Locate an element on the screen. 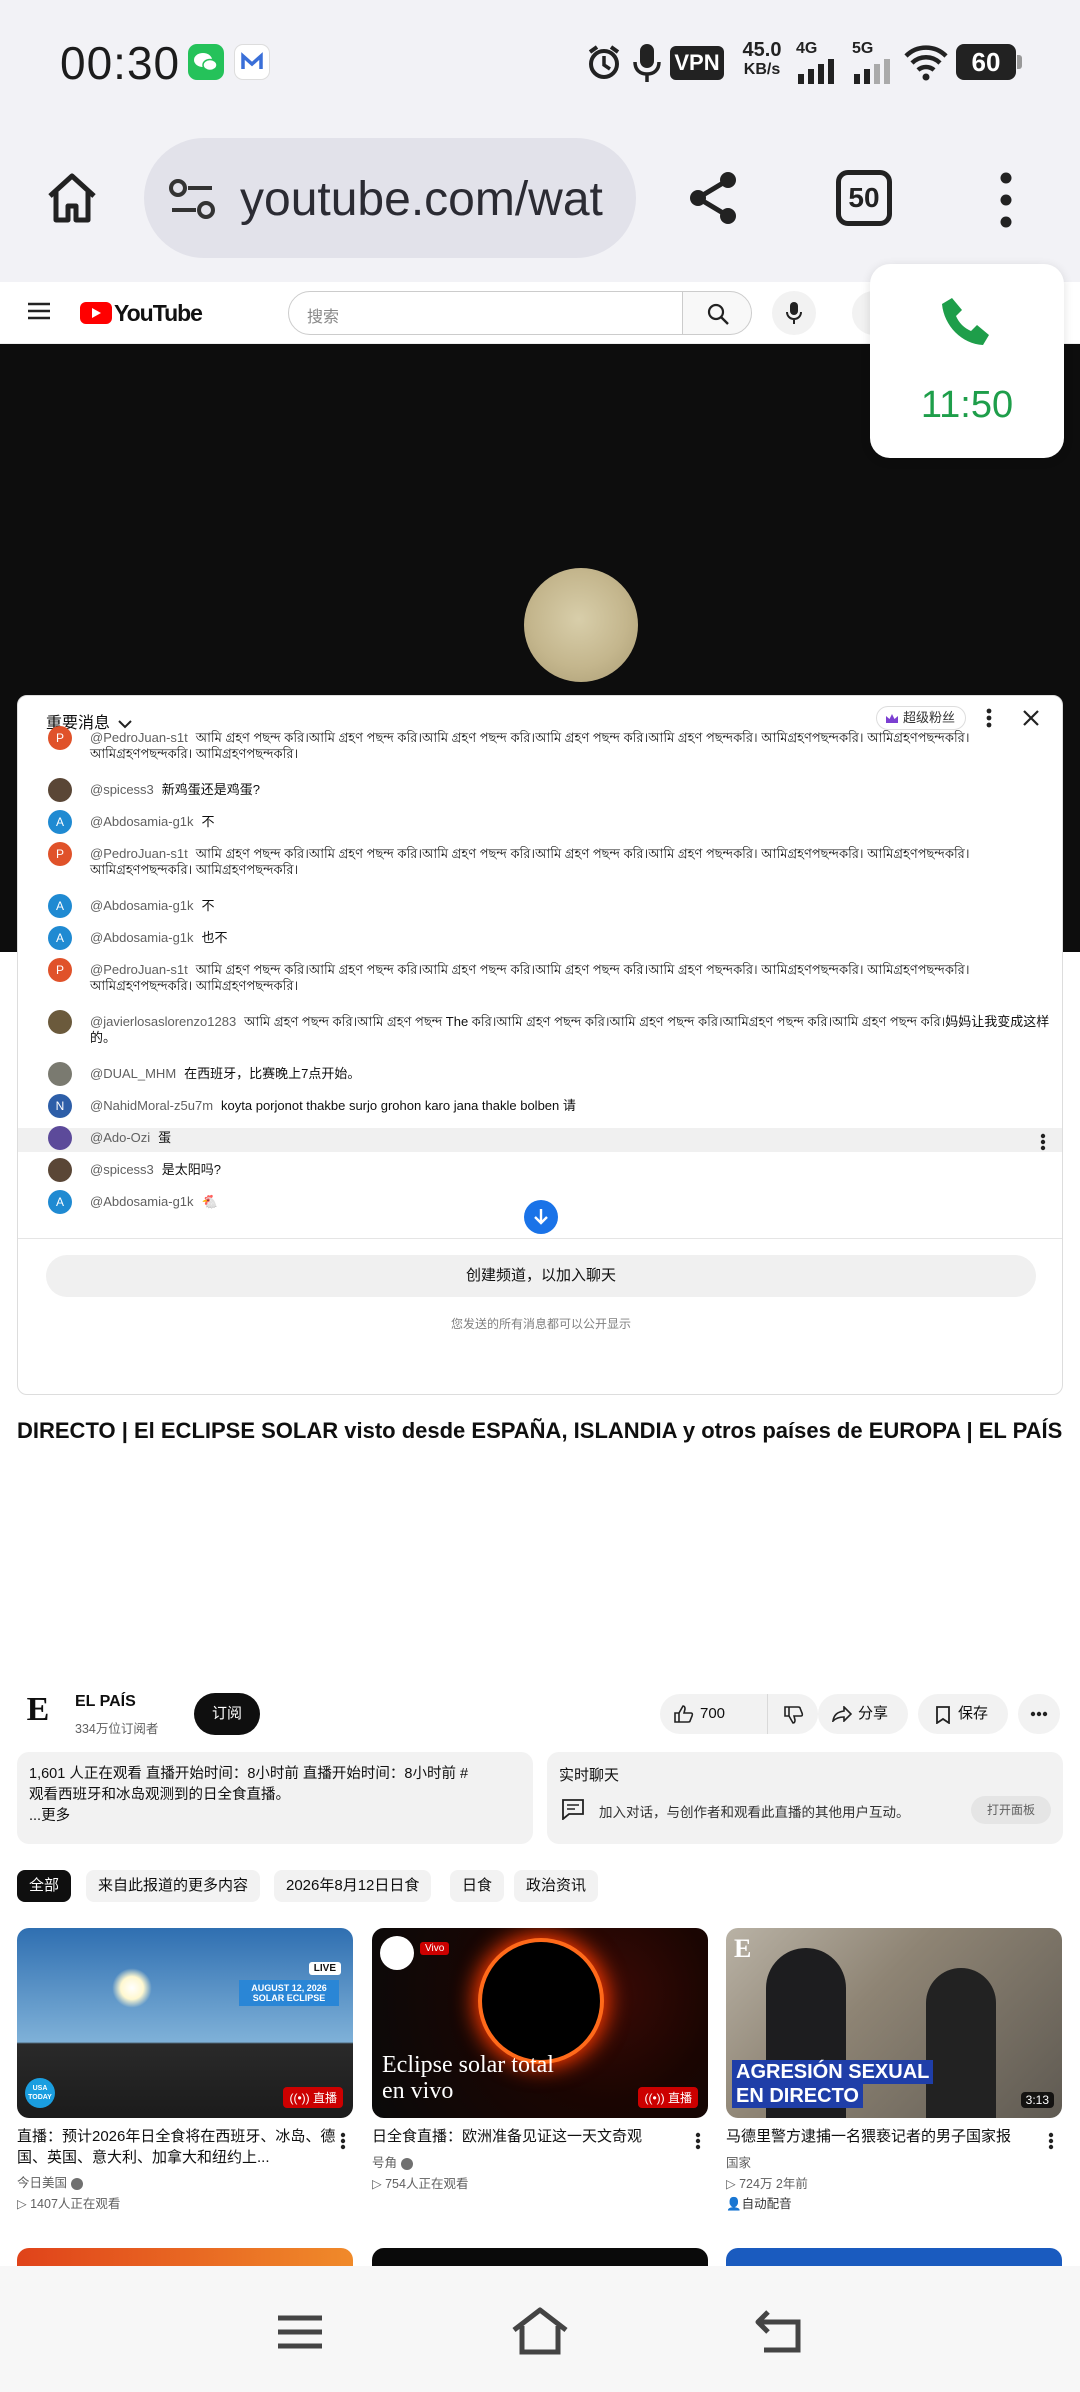 This screenshot has width=1080, height=2392. more-options-icon is located at coordinates (1006, 202).